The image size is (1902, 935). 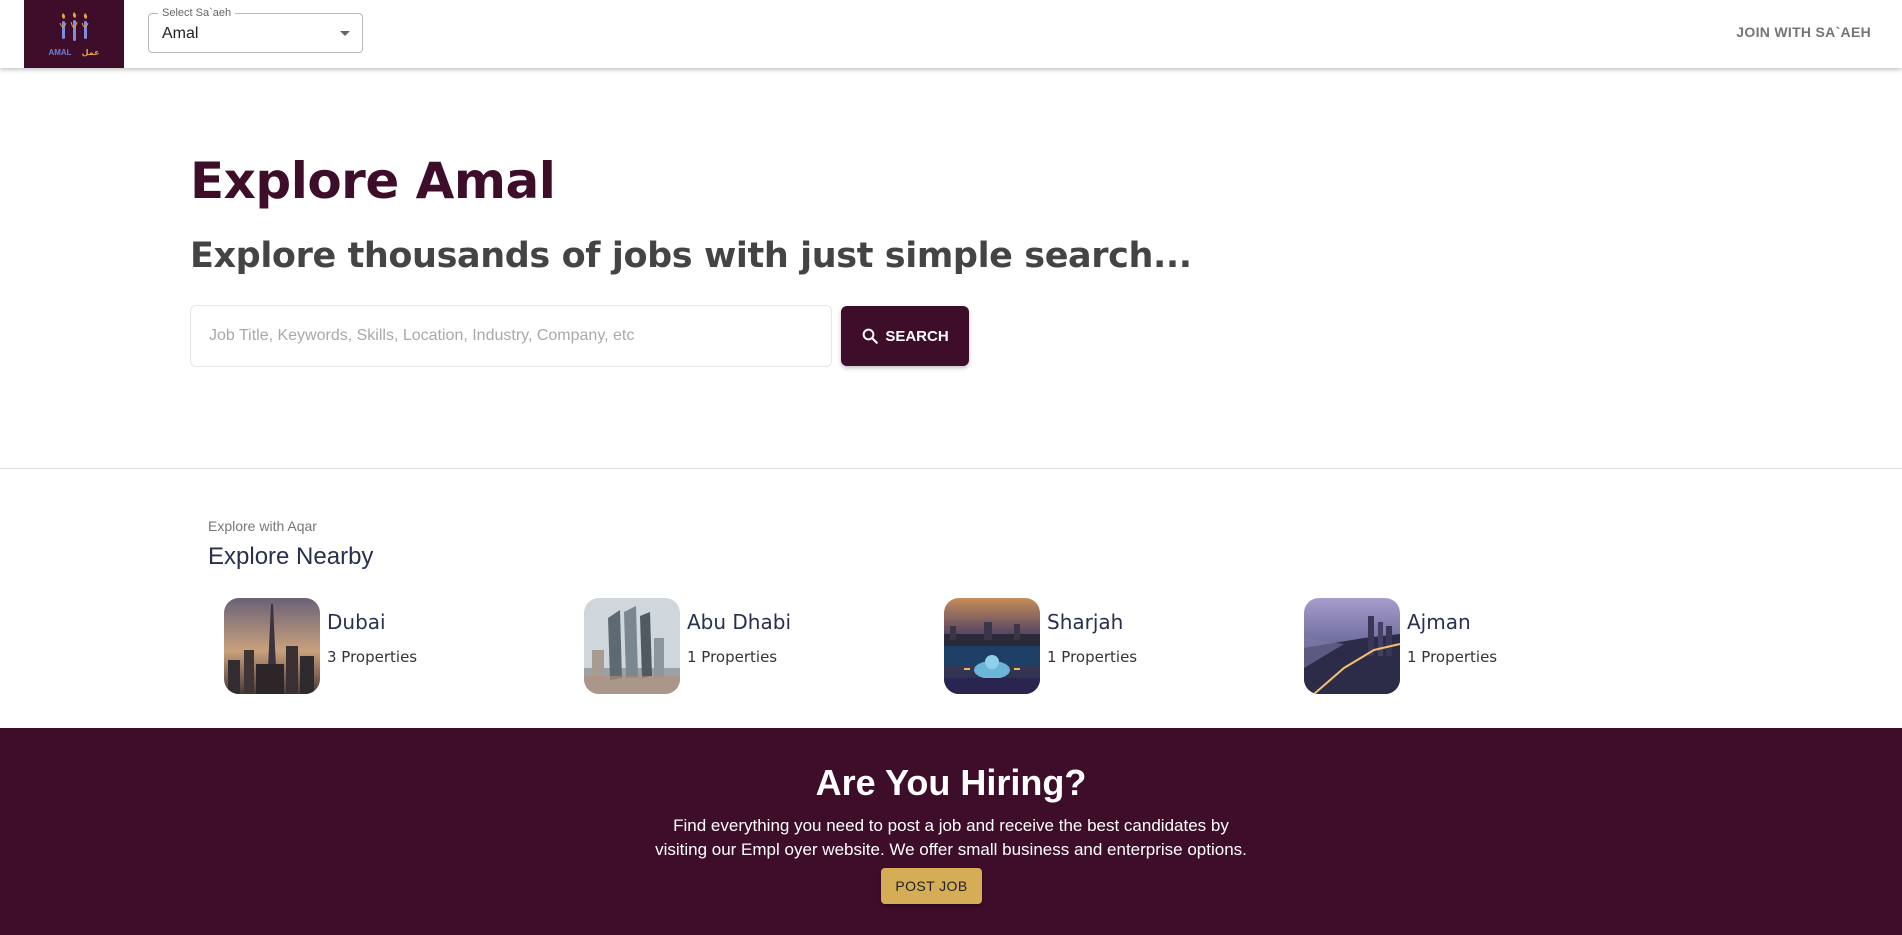 What do you see at coordinates (373, 181) in the screenshot?
I see `page-title: Explore Amal` at bounding box center [373, 181].